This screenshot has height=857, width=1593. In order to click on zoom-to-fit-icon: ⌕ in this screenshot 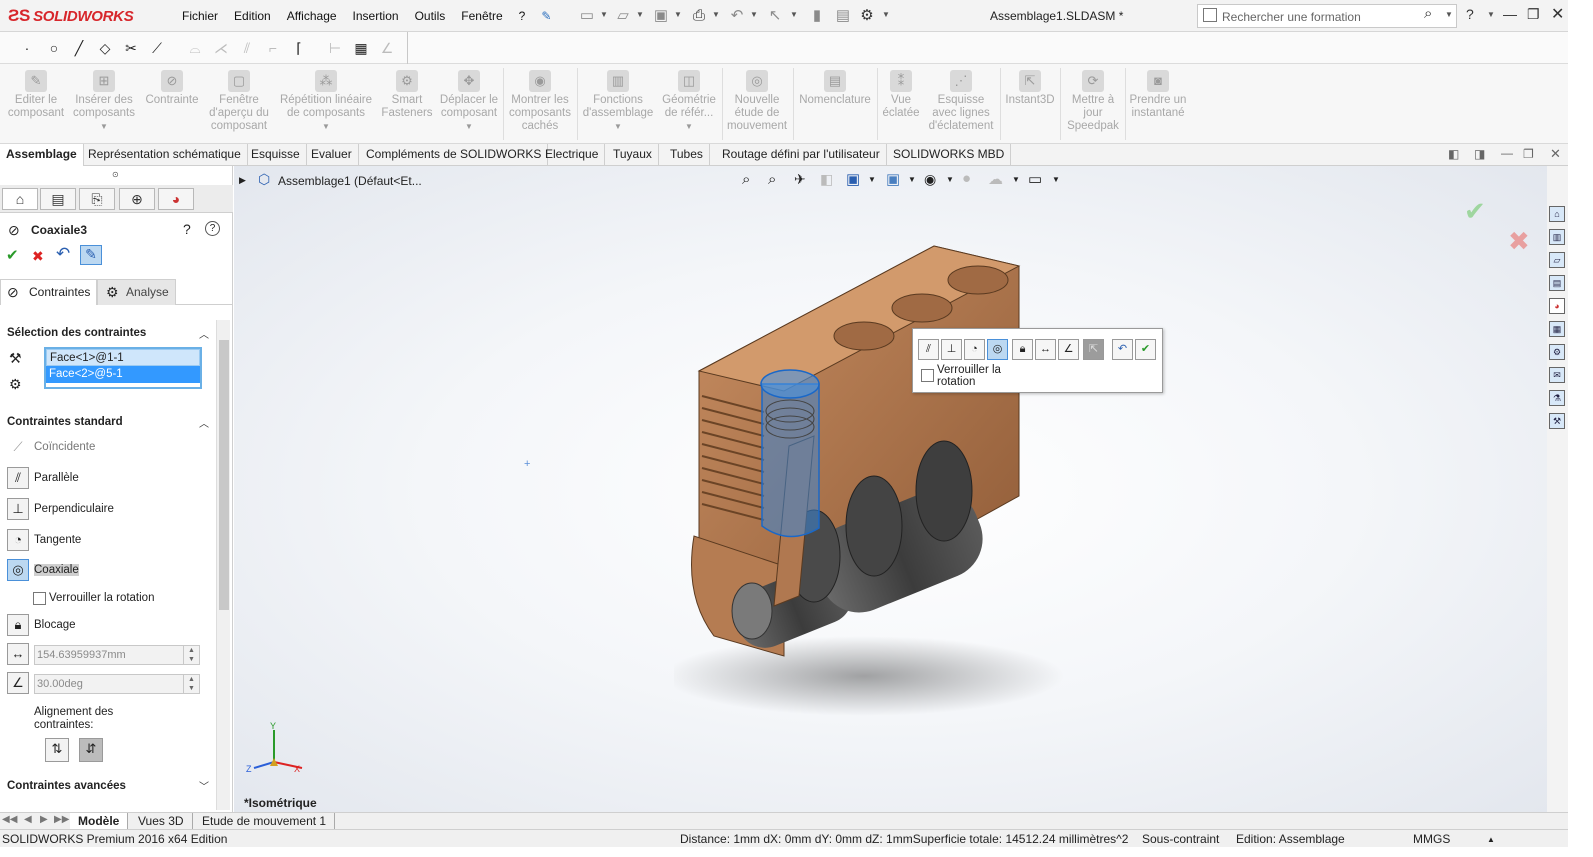, I will do `click(746, 179)`.